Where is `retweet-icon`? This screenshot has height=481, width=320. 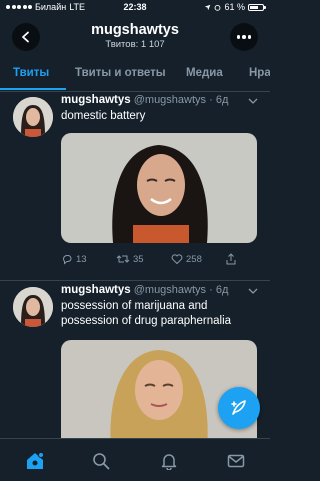 retweet-icon is located at coordinates (123, 259).